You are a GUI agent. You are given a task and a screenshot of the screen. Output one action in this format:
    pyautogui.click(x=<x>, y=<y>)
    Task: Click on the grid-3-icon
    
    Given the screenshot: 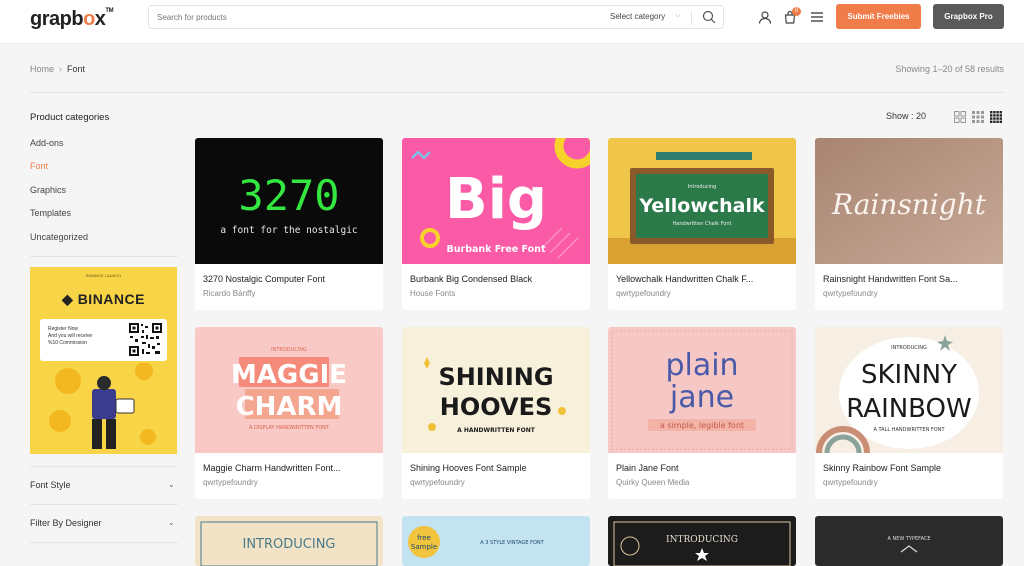 What is the action you would take?
    pyautogui.click(x=978, y=117)
    